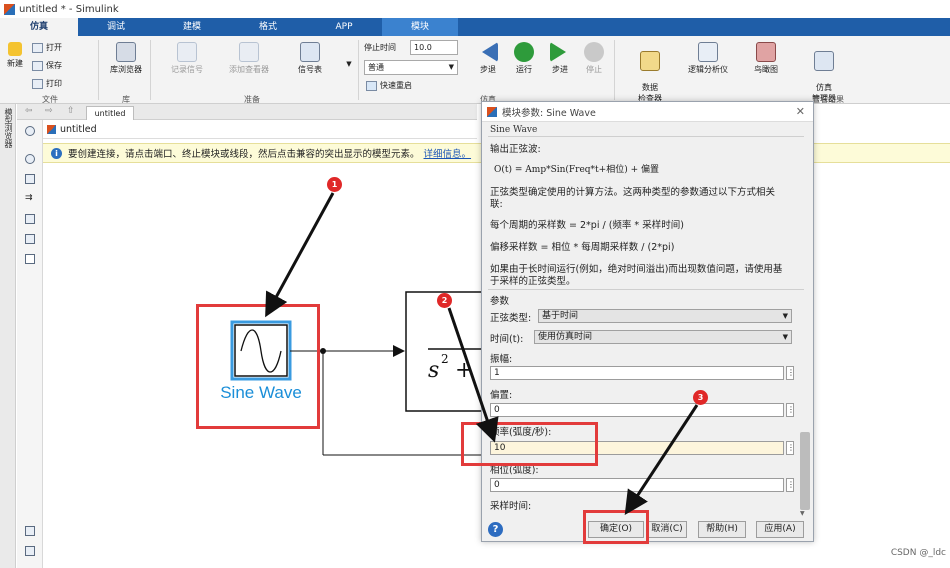 This screenshot has width=950, height=568. I want to click on annotation-badge-2: 2, so click(444, 300).